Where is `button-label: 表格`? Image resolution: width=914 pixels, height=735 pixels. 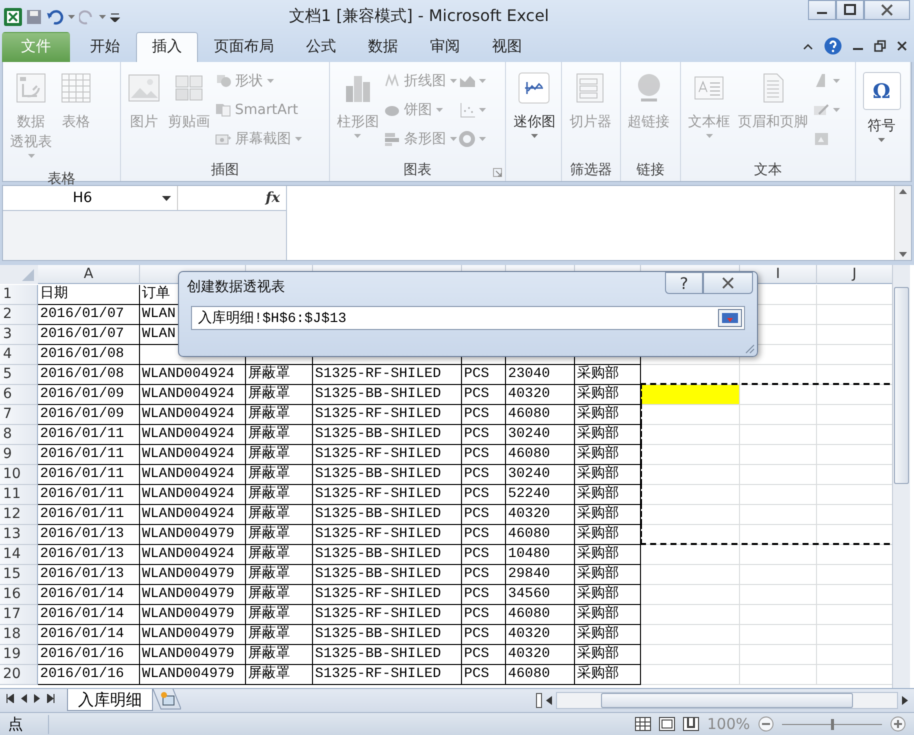
button-label: 表格 is located at coordinates (76, 122).